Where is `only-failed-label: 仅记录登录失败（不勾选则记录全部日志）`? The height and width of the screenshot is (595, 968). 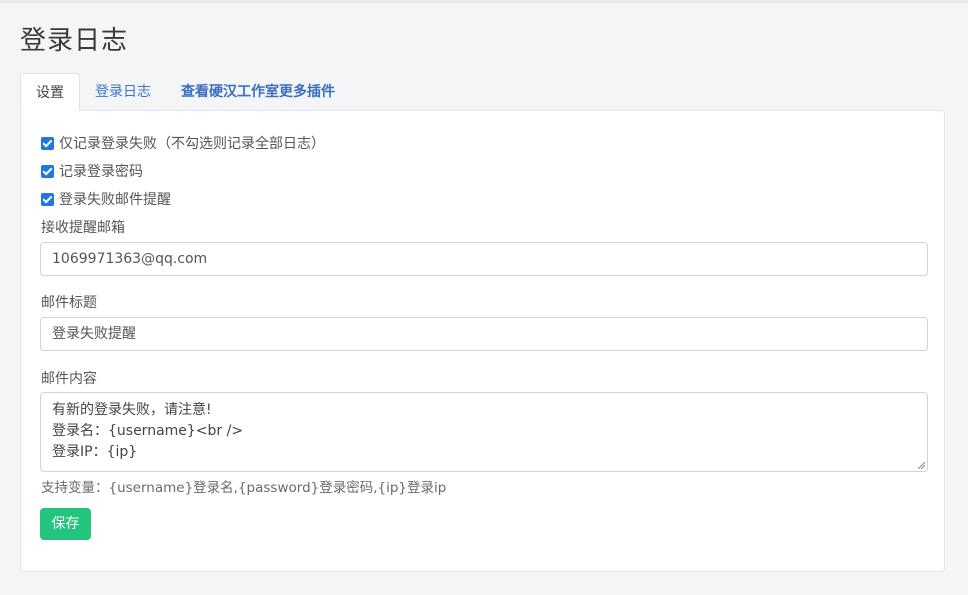
only-failed-label: 仅记录登录失败（不勾选则记录全部日志） is located at coordinates (192, 144).